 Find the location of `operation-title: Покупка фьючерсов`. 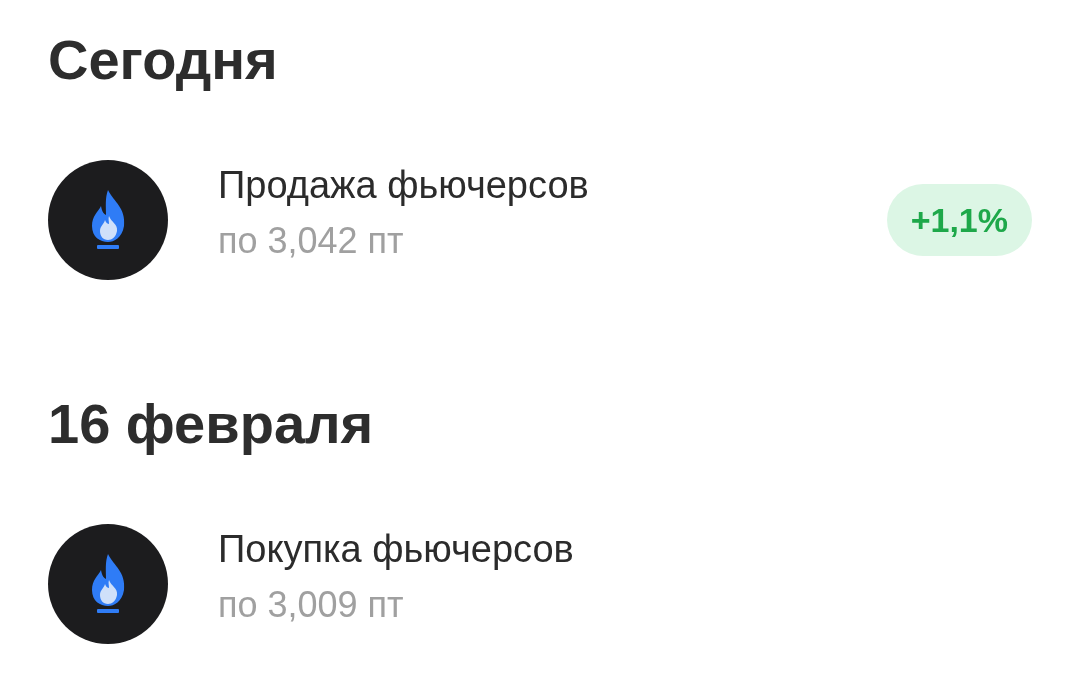

operation-title: Покупка фьючерсов is located at coordinates (396, 549).